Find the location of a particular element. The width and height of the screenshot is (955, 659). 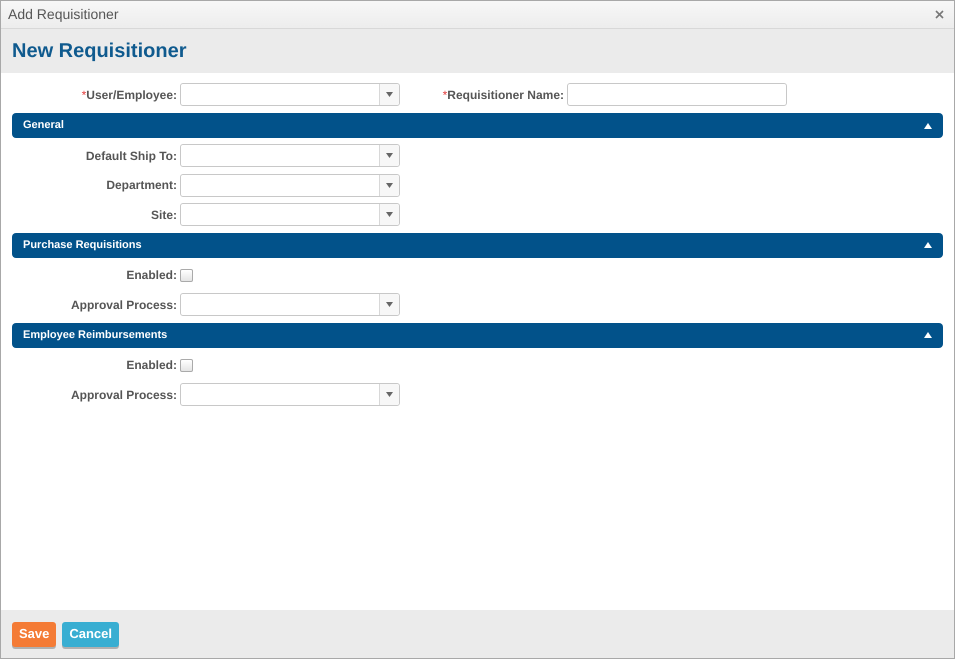

field-label: *User/Employee: is located at coordinates (129, 95).